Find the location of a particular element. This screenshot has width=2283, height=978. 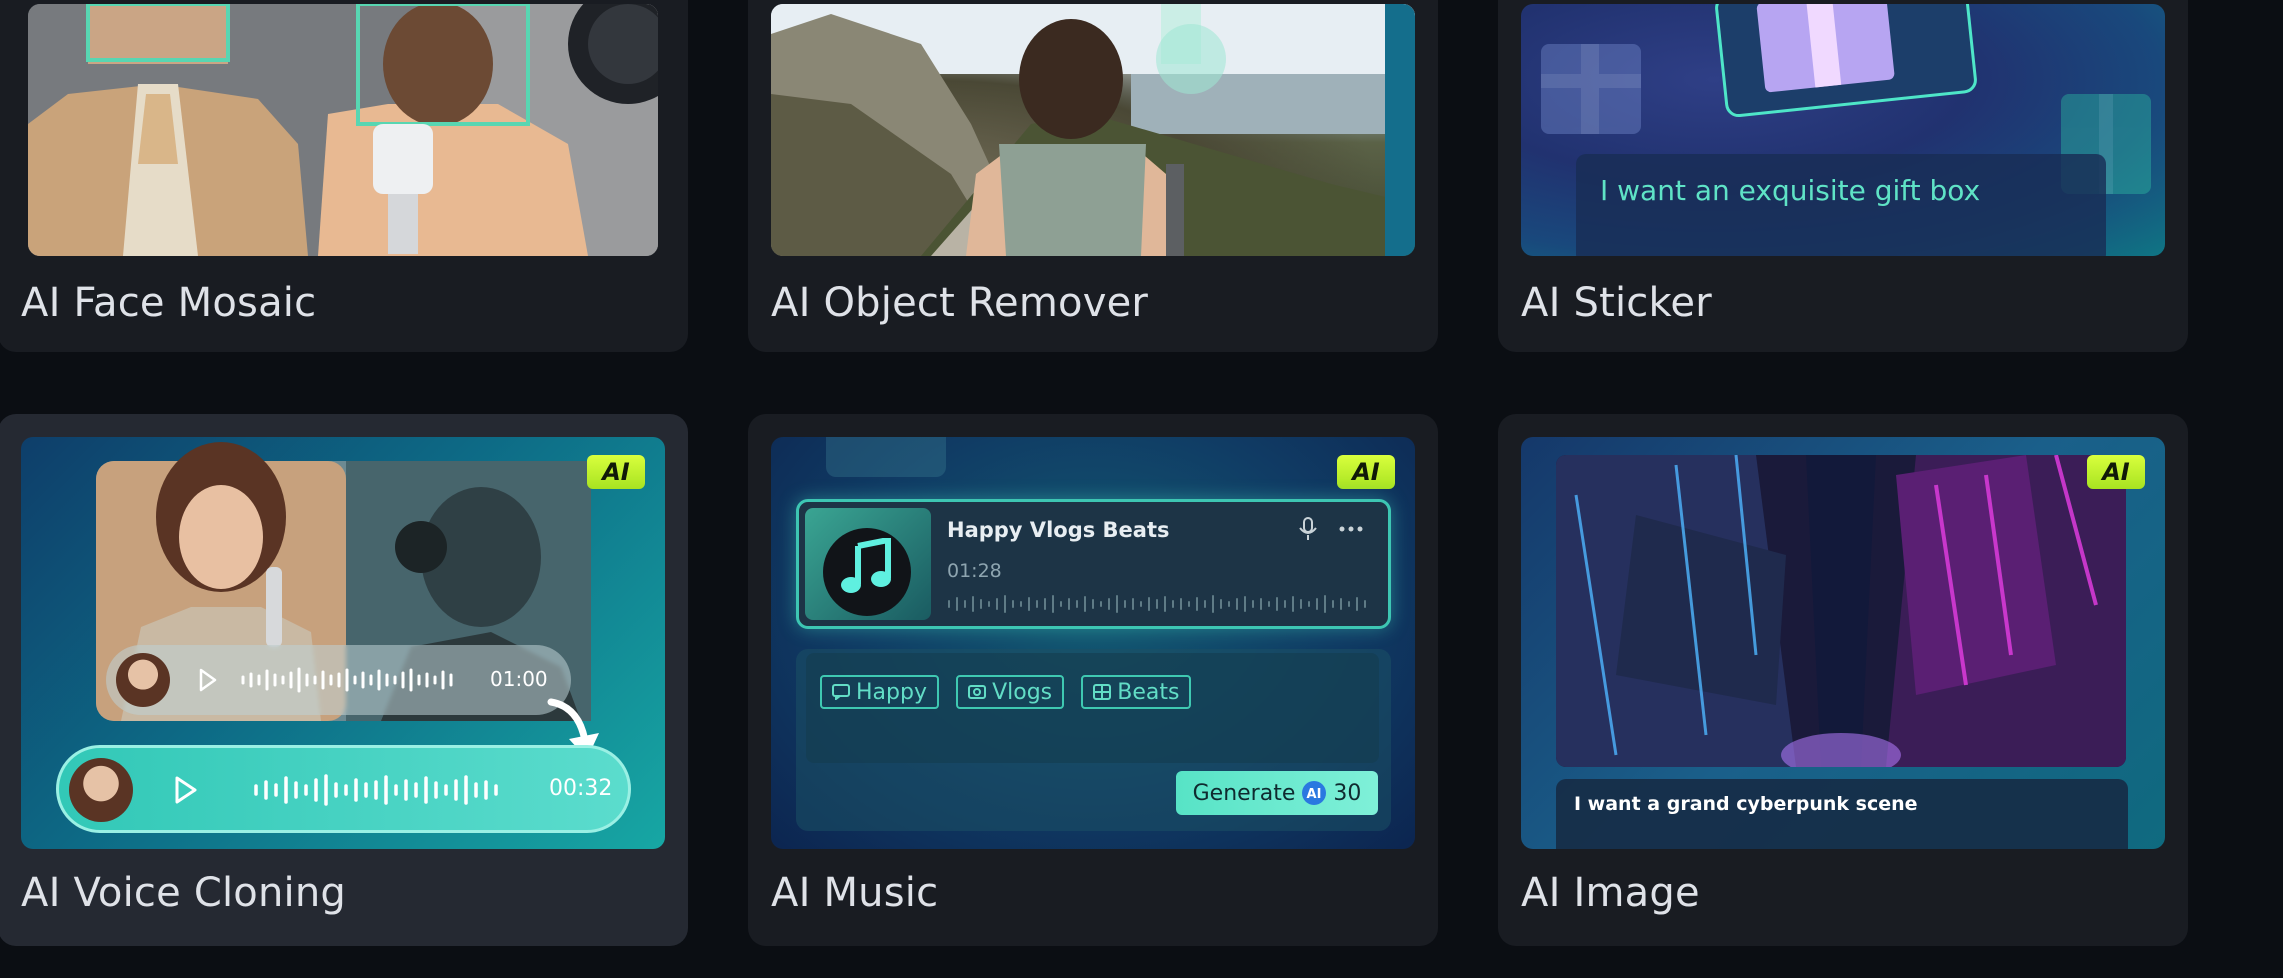

tag-happy: Happy is located at coordinates (879, 692).